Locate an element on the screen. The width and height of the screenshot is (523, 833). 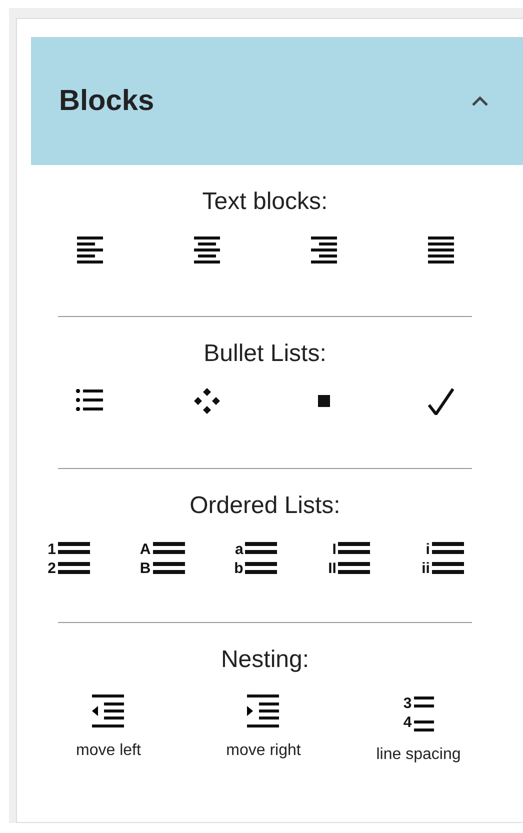
align-left-button is located at coordinates (89, 250).